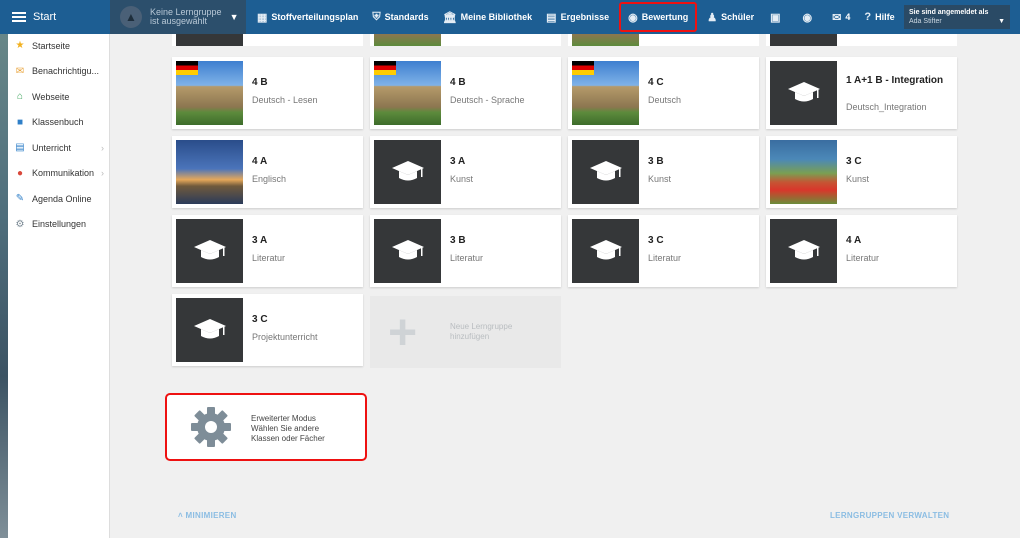 This screenshot has height=538, width=1020. Describe the element at coordinates (487, 100) in the screenshot. I see `group-subject: Deutsch - Sprache` at that location.